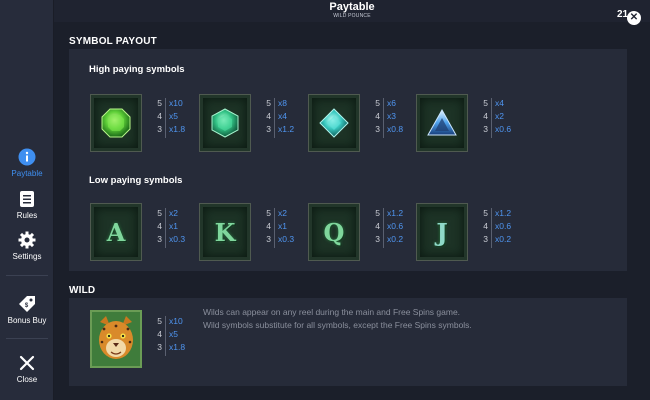  Describe the element at coordinates (177, 347) in the screenshot. I see `payout-value: x1.8` at that location.